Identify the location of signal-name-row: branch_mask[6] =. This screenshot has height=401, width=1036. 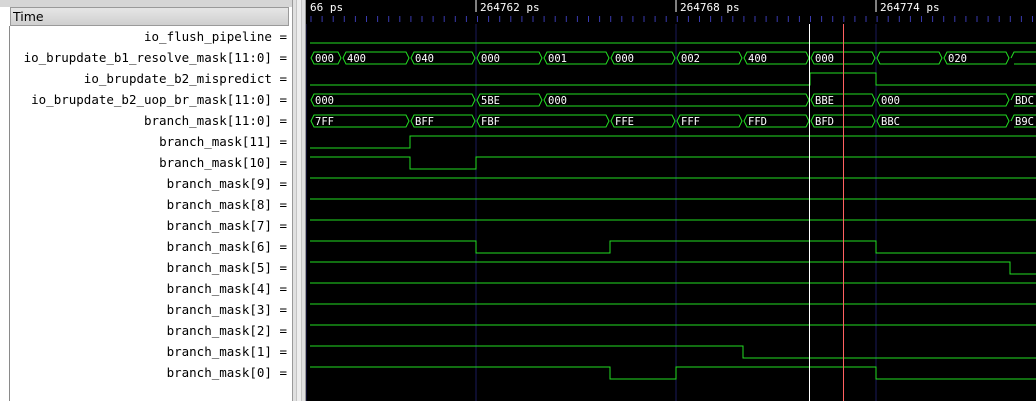
(149, 246).